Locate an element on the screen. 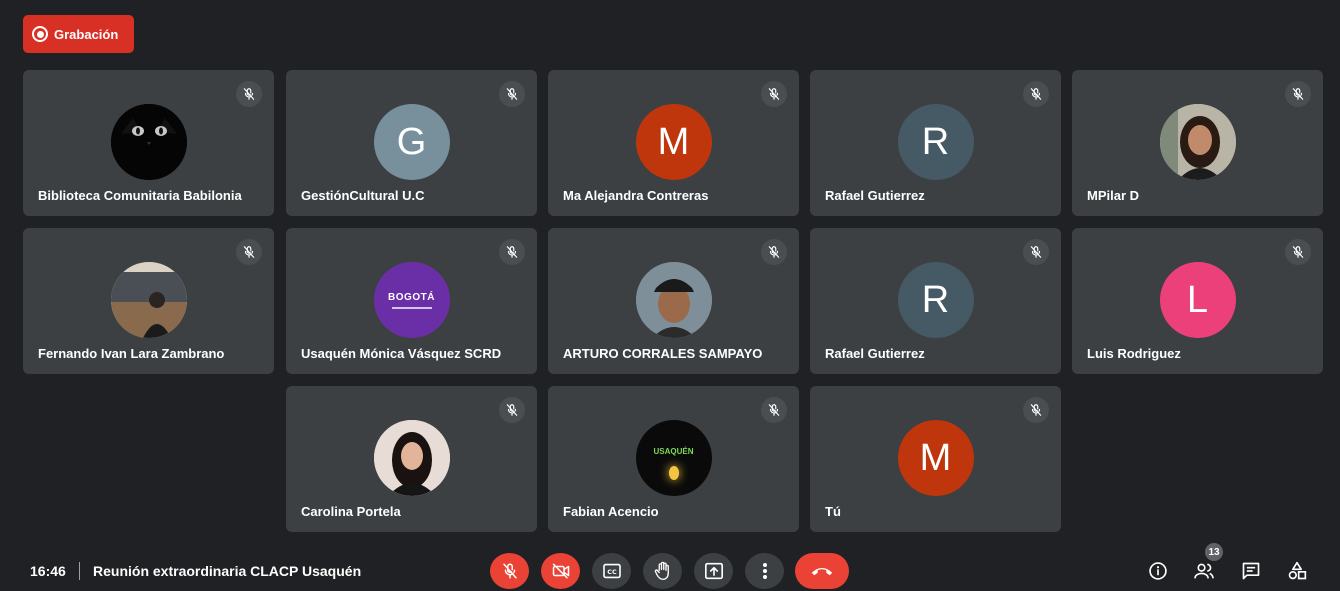  participant-tile: G GestiónCultural U.C is located at coordinates (411, 143).